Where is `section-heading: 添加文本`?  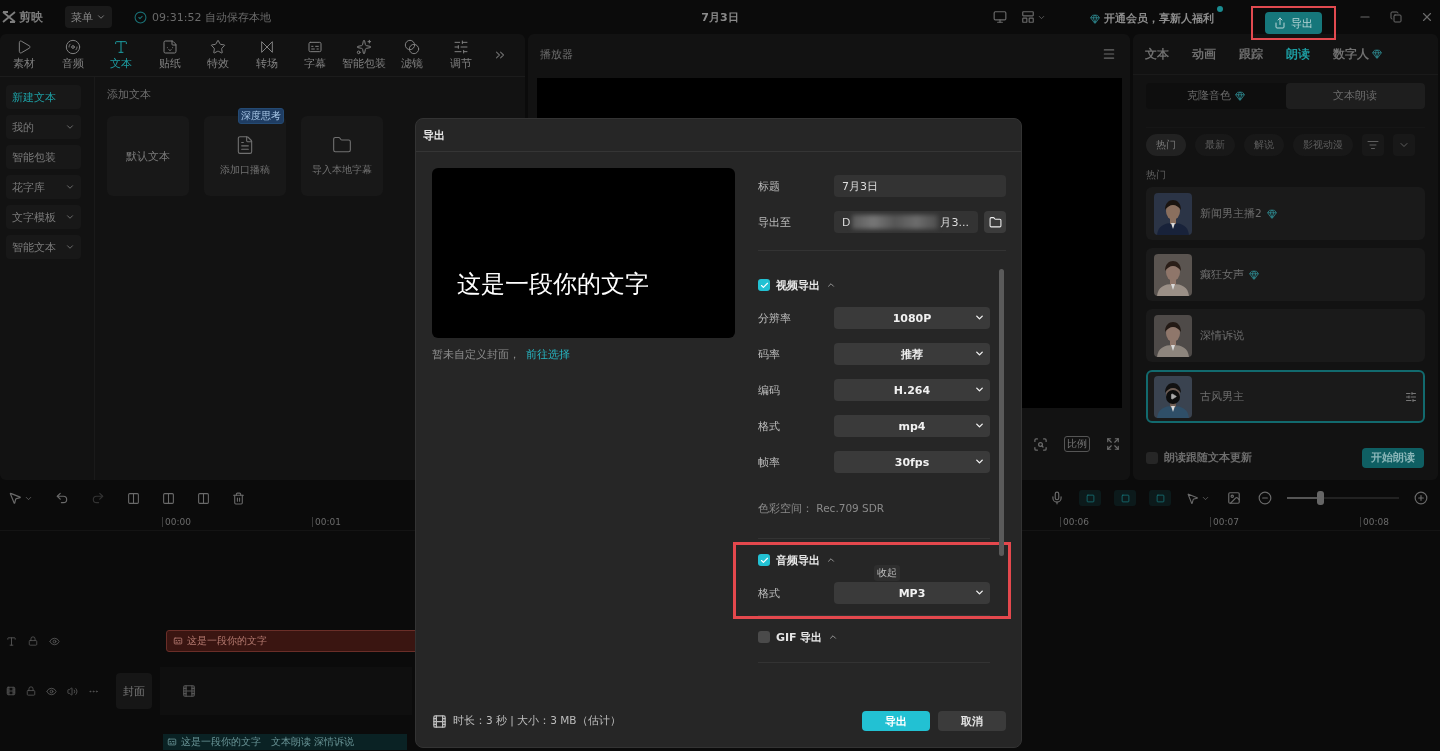
section-heading: 添加文本 is located at coordinates (129, 94).